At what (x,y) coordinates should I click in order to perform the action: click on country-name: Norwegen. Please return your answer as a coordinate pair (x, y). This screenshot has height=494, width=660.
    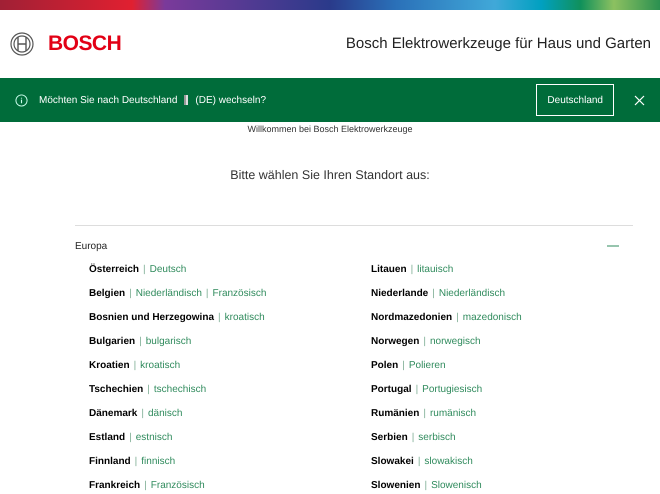
    Looking at the image, I should click on (395, 342).